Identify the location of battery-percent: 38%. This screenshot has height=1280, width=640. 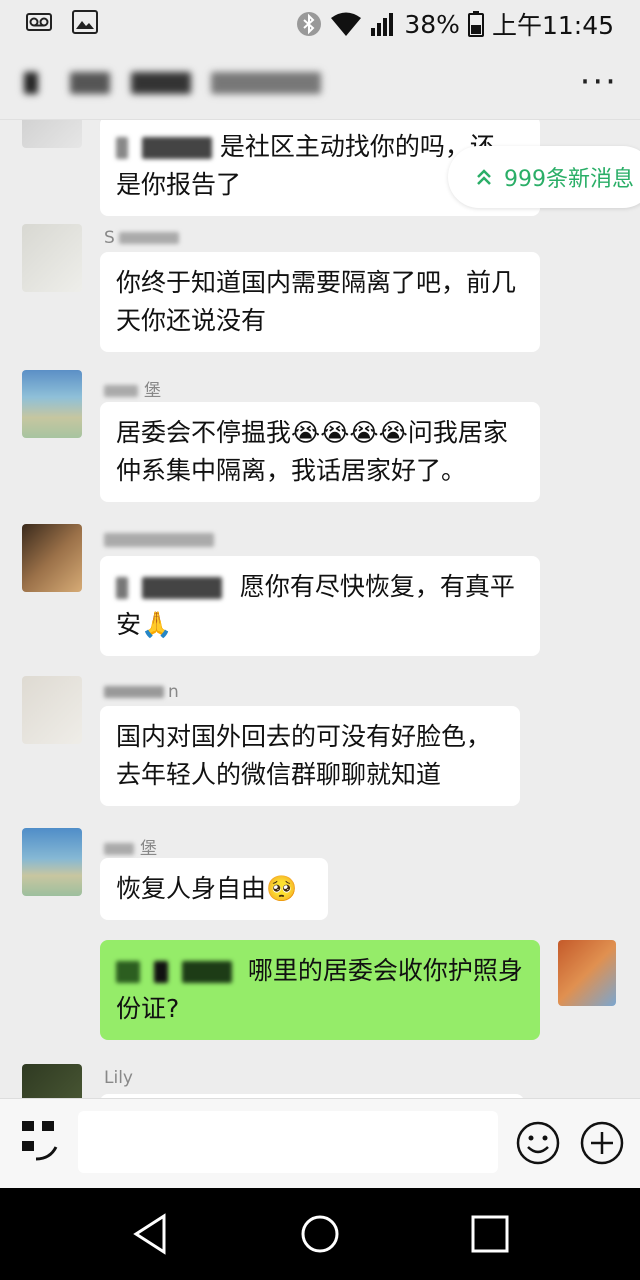
(432, 24).